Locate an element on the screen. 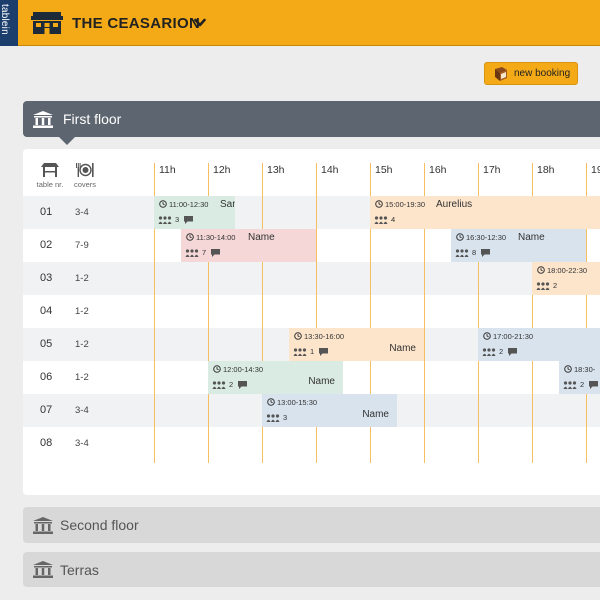  table-number: 04 is located at coordinates (46, 311).